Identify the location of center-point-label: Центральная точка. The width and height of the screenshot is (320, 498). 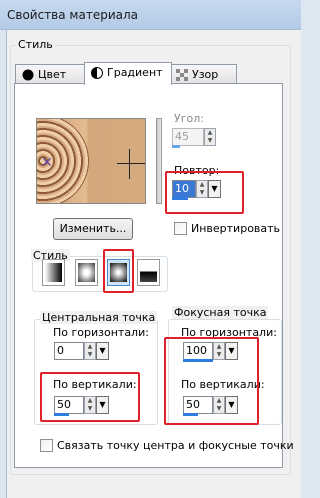
(99, 317).